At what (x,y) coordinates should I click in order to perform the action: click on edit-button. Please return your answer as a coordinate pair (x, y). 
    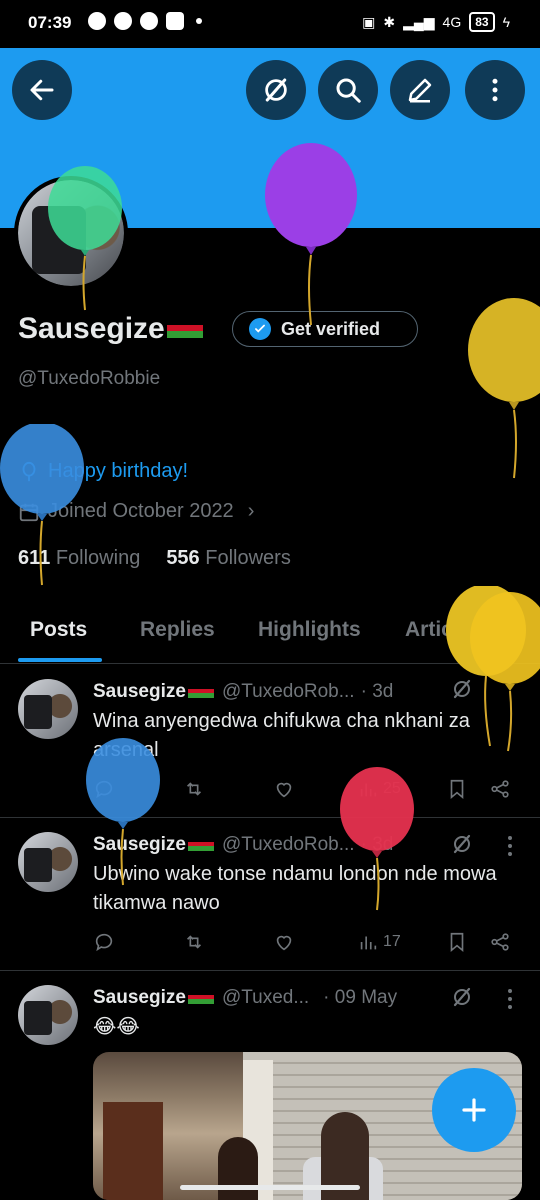
    Looking at the image, I should click on (420, 90).